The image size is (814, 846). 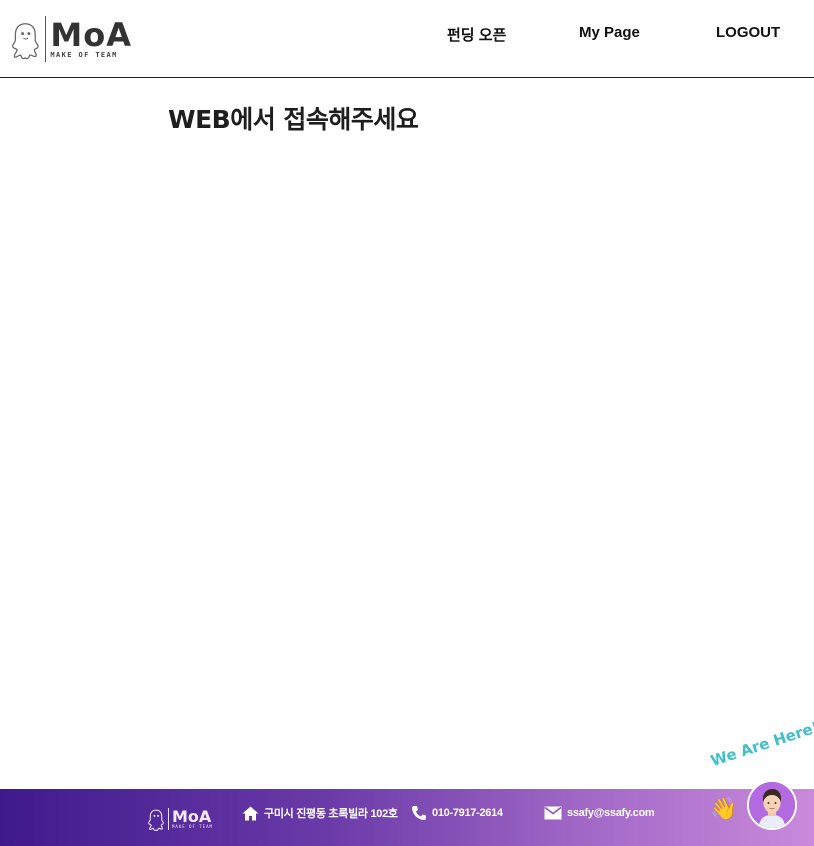 I want to click on footer-logo-text: MoA, so click(x=192, y=816).